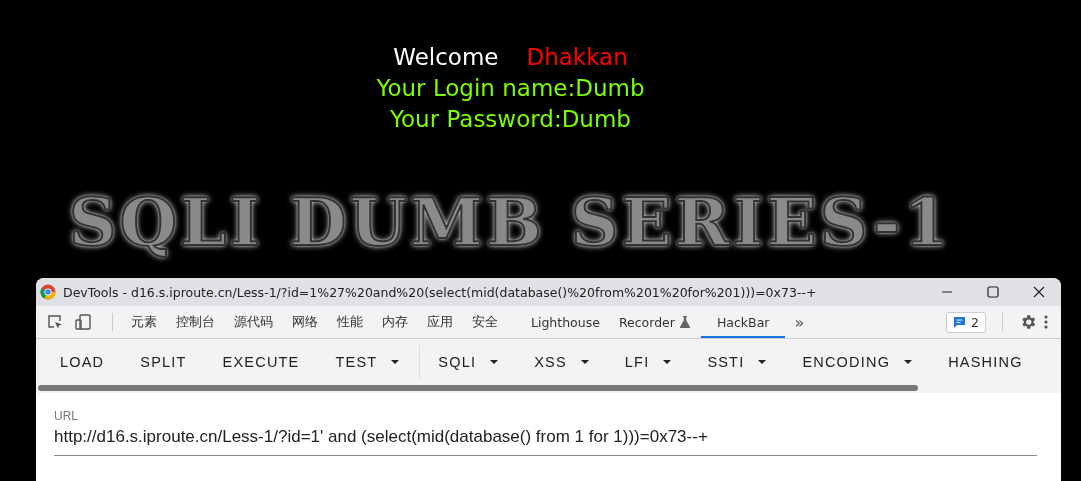 The image size is (1081, 481). I want to click on hackbar-action: SQLI, so click(468, 362).